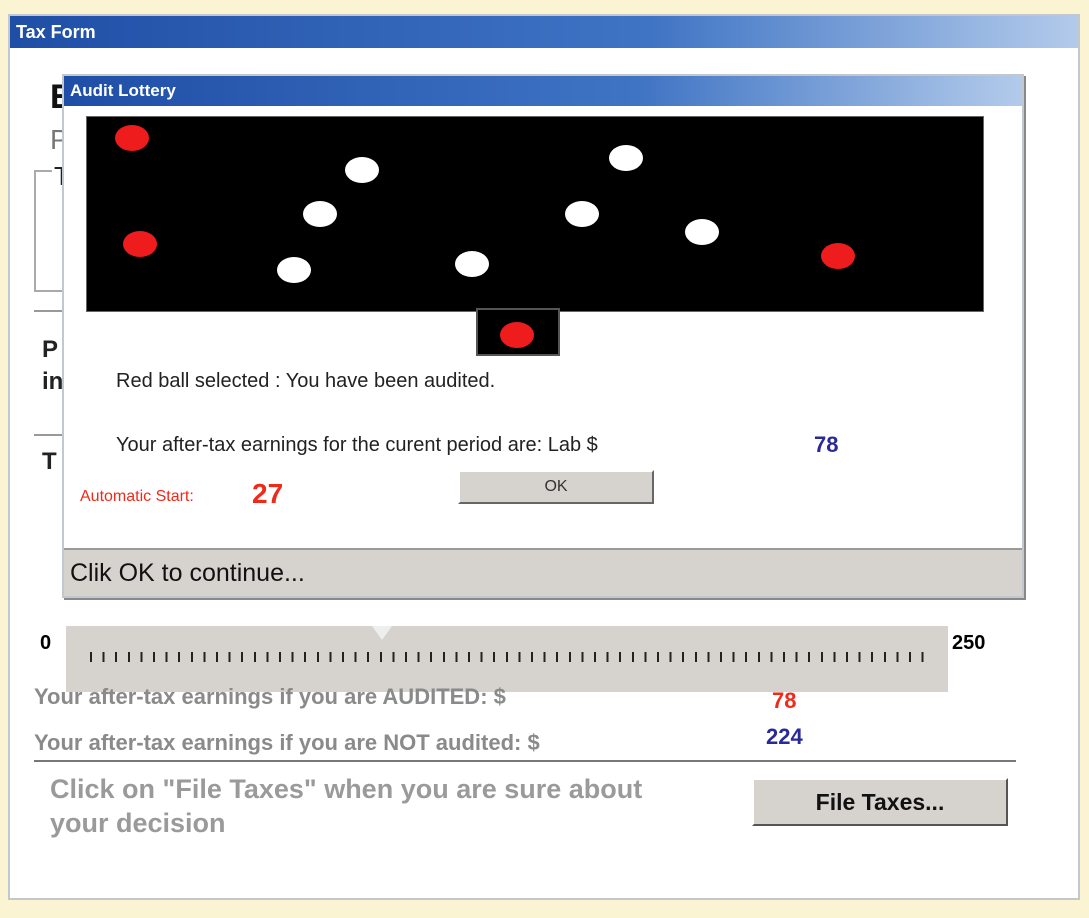 The width and height of the screenshot is (1089, 918). I want to click on selected-red-ball, so click(517, 335).